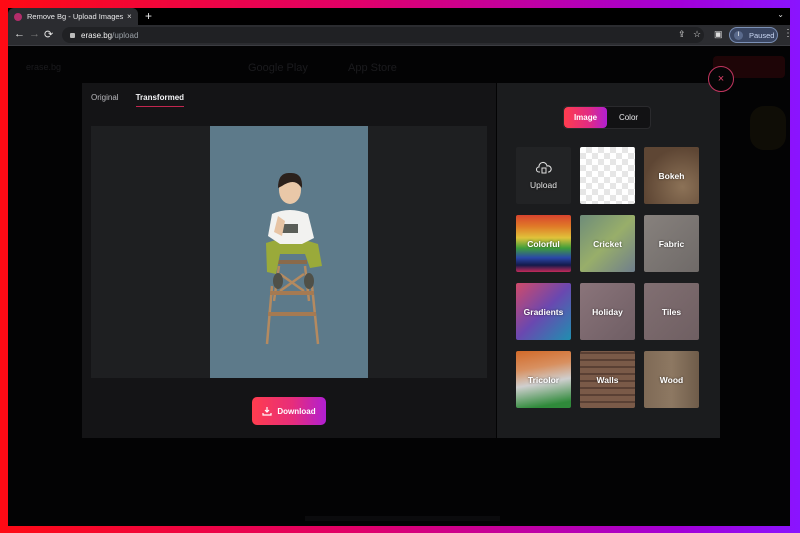 The height and width of the screenshot is (533, 800). Describe the element at coordinates (278, 68) in the screenshot. I see `google-play-link: Google Play` at that location.